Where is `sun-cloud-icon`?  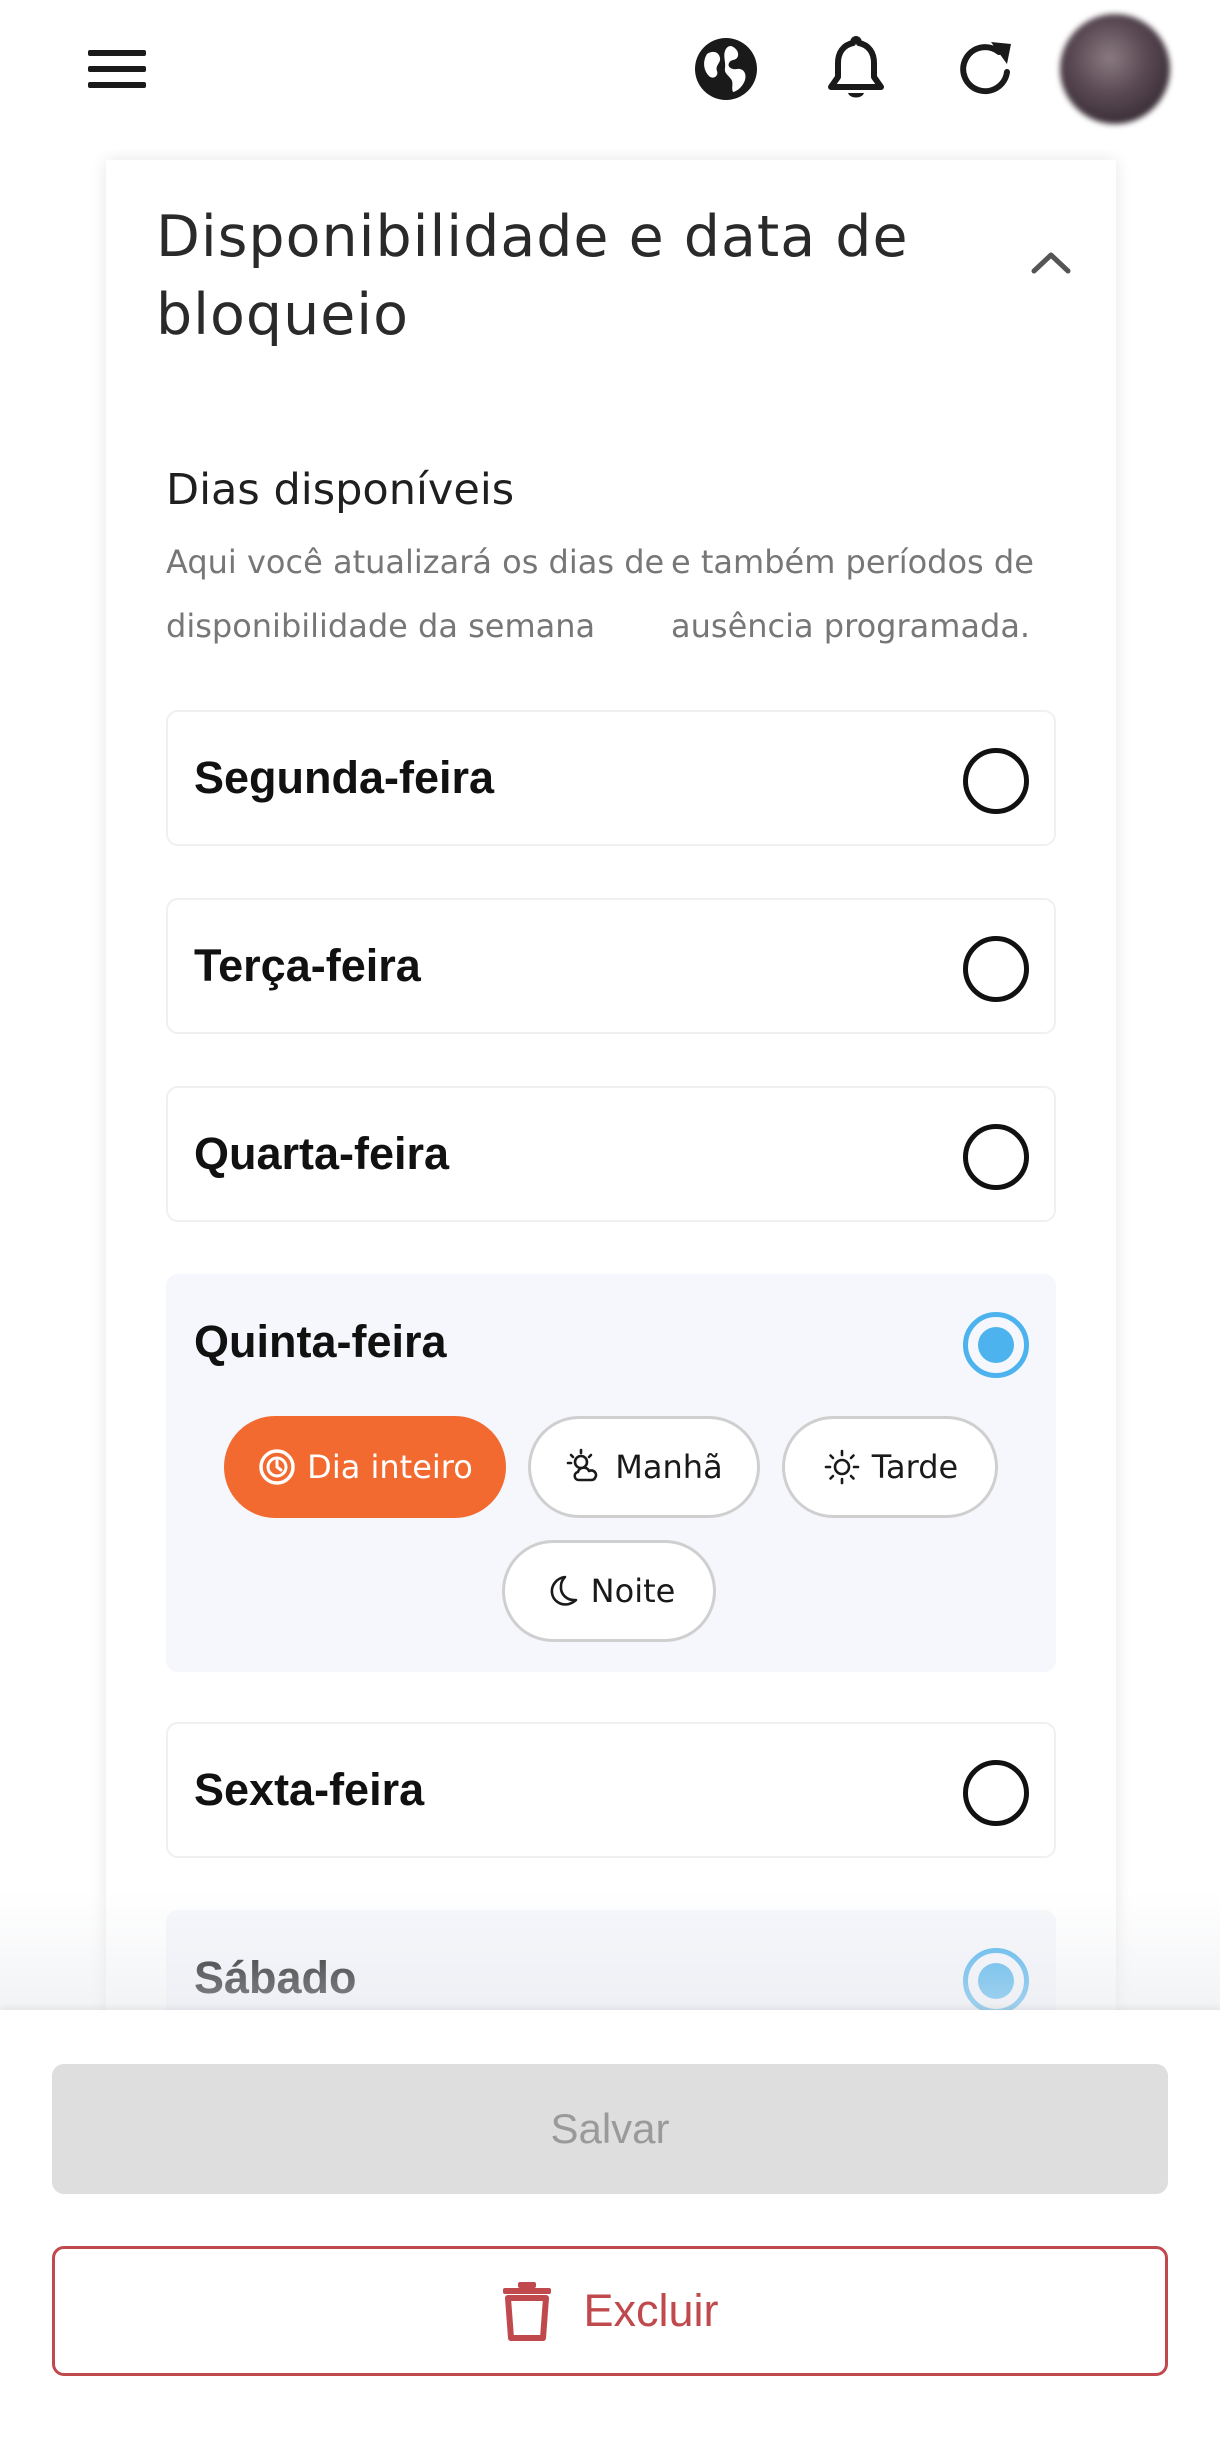 sun-cloud-icon is located at coordinates (582, 1465).